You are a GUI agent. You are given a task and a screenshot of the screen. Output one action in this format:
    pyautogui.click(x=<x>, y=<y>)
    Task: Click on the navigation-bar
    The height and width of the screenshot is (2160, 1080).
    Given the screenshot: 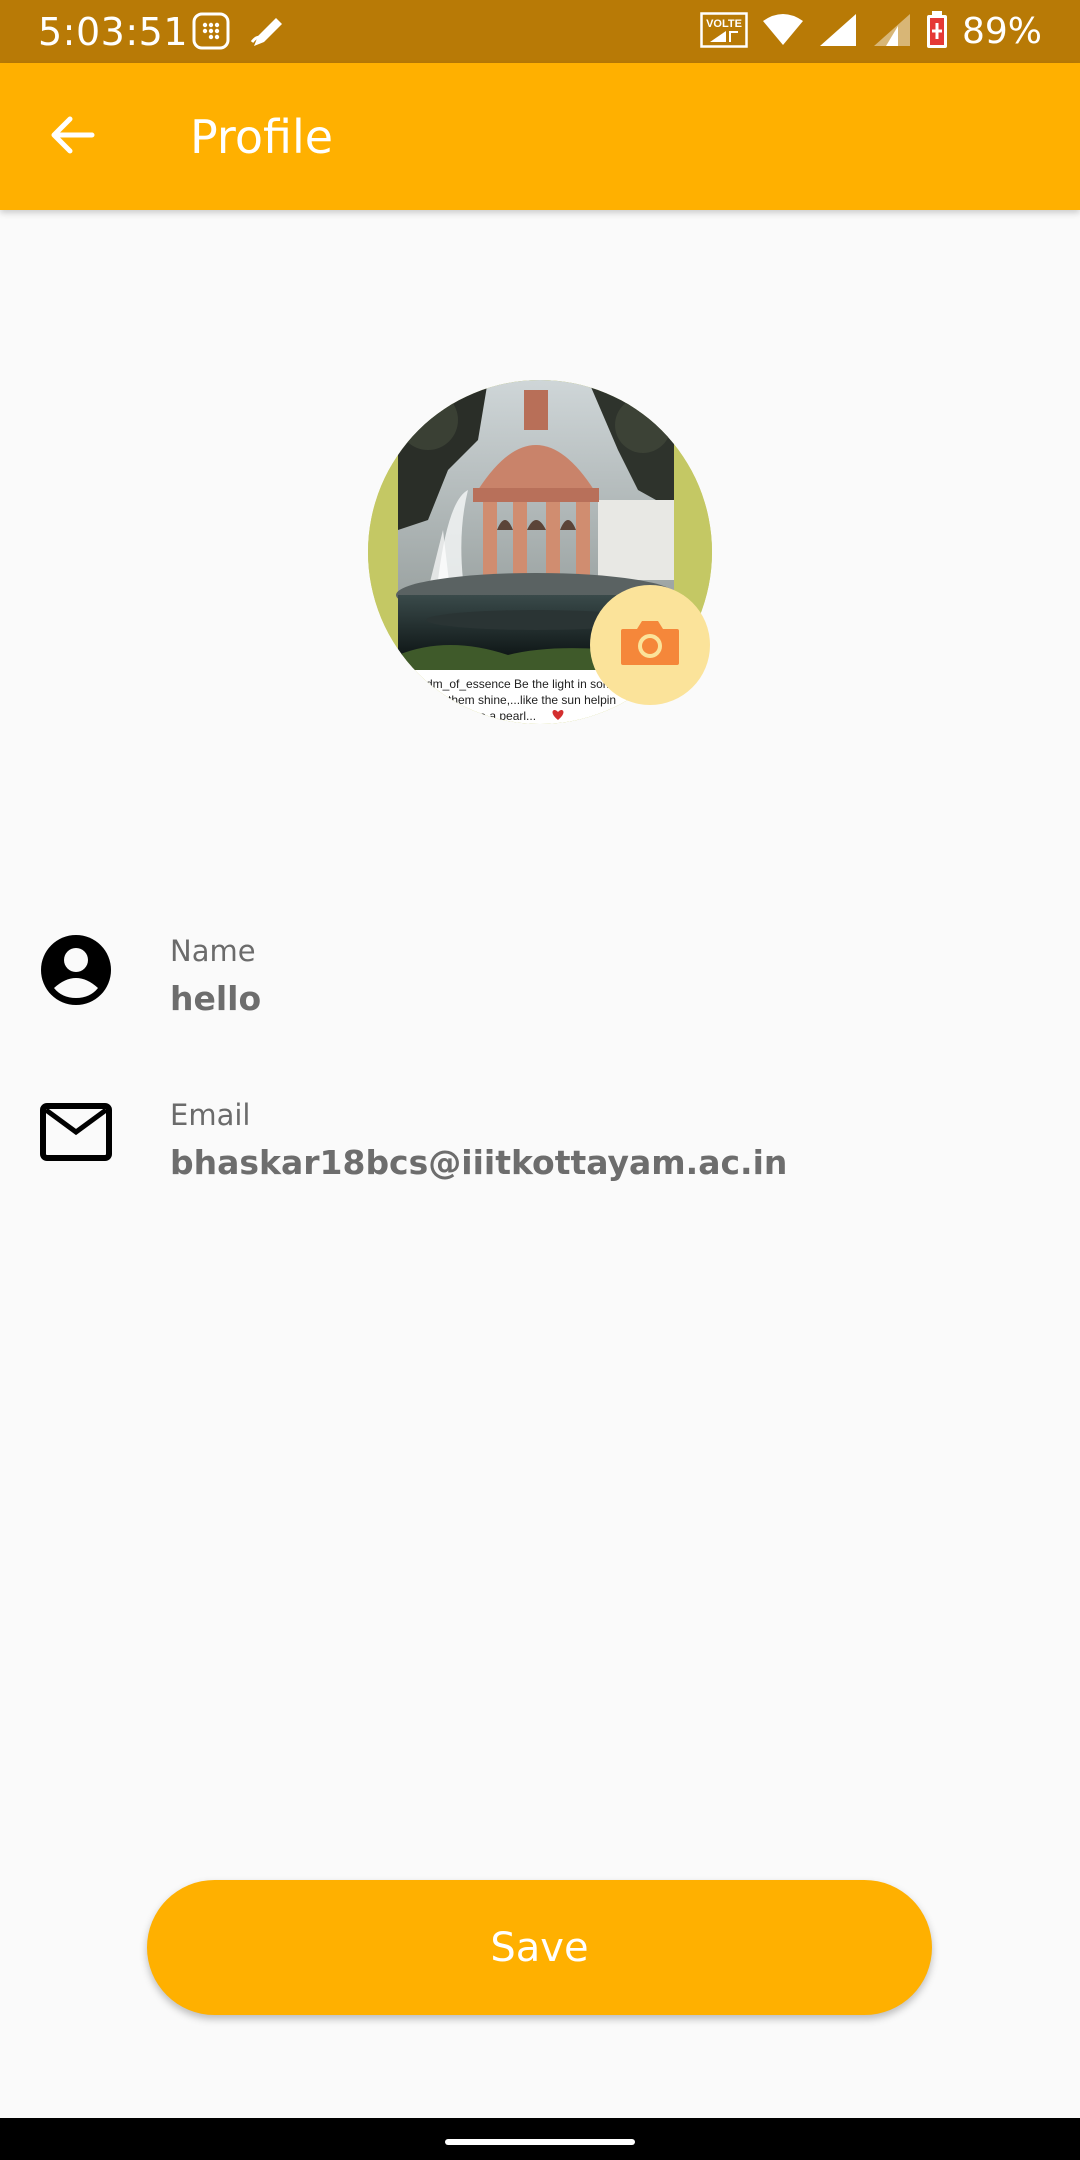 What is the action you would take?
    pyautogui.click(x=540, y=2139)
    